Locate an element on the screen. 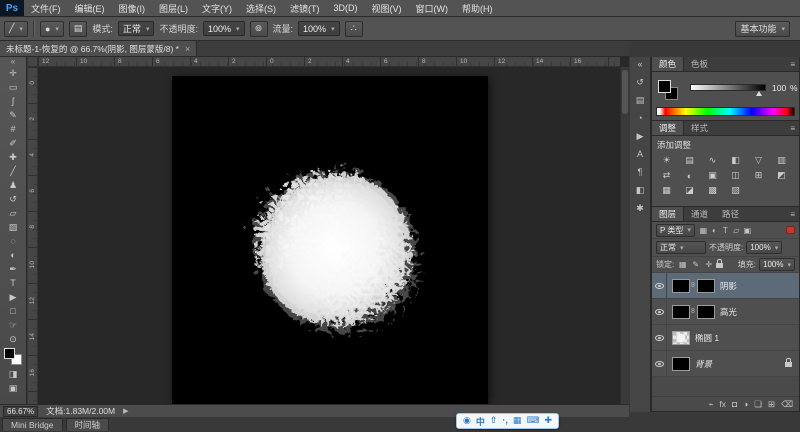  masks-icon: ◧ is located at coordinates (640, 190).